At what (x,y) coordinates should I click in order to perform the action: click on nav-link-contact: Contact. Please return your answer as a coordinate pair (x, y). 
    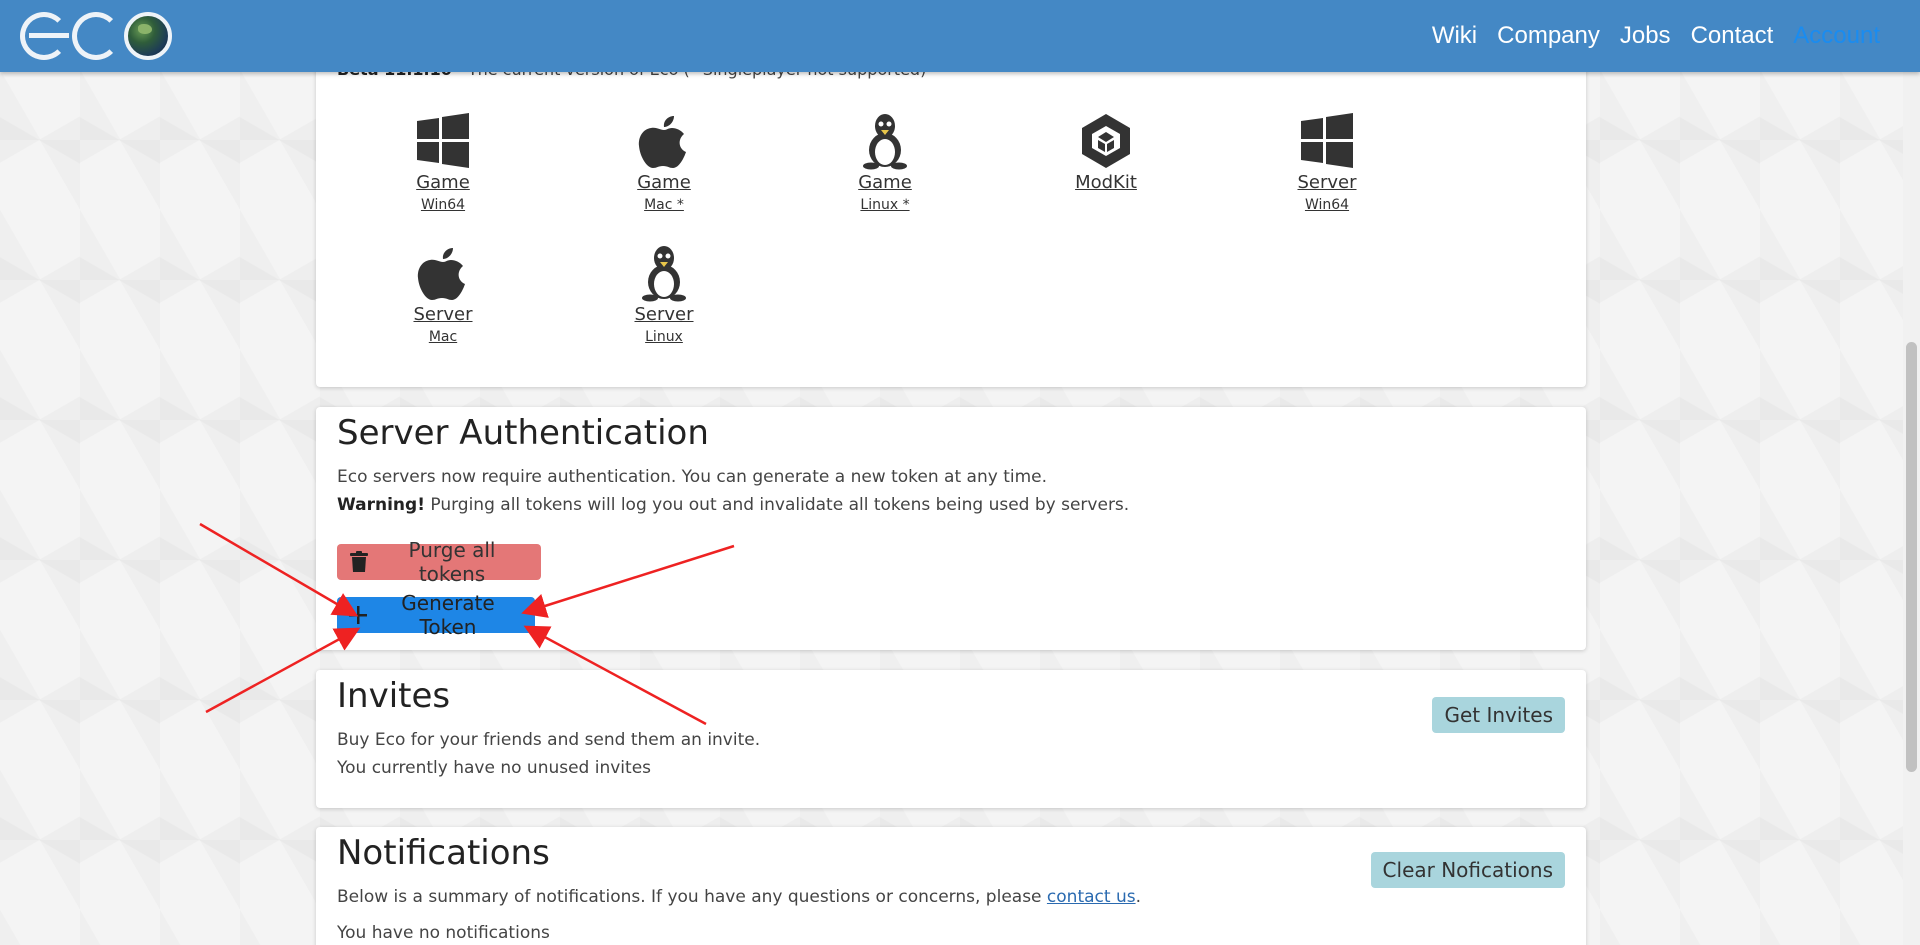
    Looking at the image, I should click on (1732, 36).